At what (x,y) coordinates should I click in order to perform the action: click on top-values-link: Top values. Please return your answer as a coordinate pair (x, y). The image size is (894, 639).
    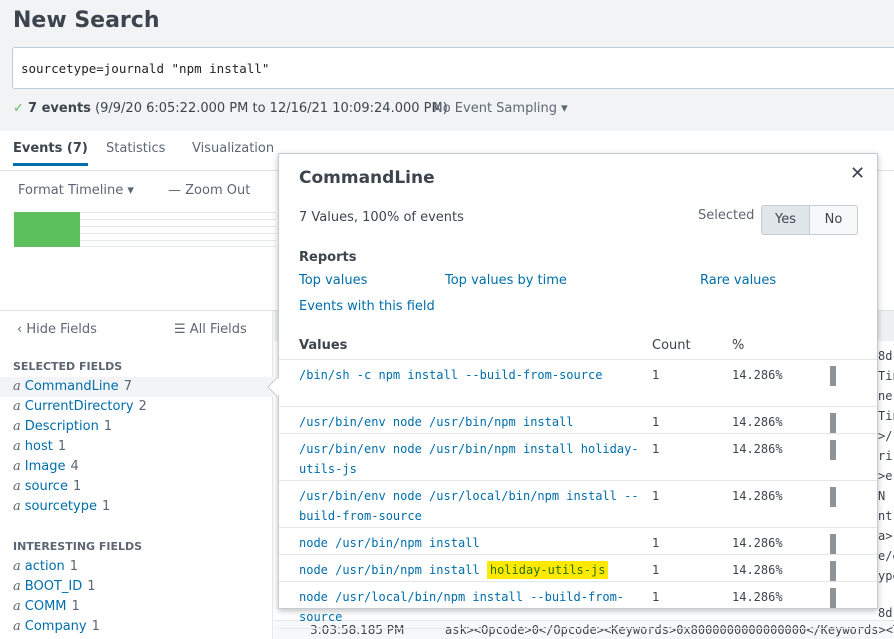
    Looking at the image, I should click on (333, 280).